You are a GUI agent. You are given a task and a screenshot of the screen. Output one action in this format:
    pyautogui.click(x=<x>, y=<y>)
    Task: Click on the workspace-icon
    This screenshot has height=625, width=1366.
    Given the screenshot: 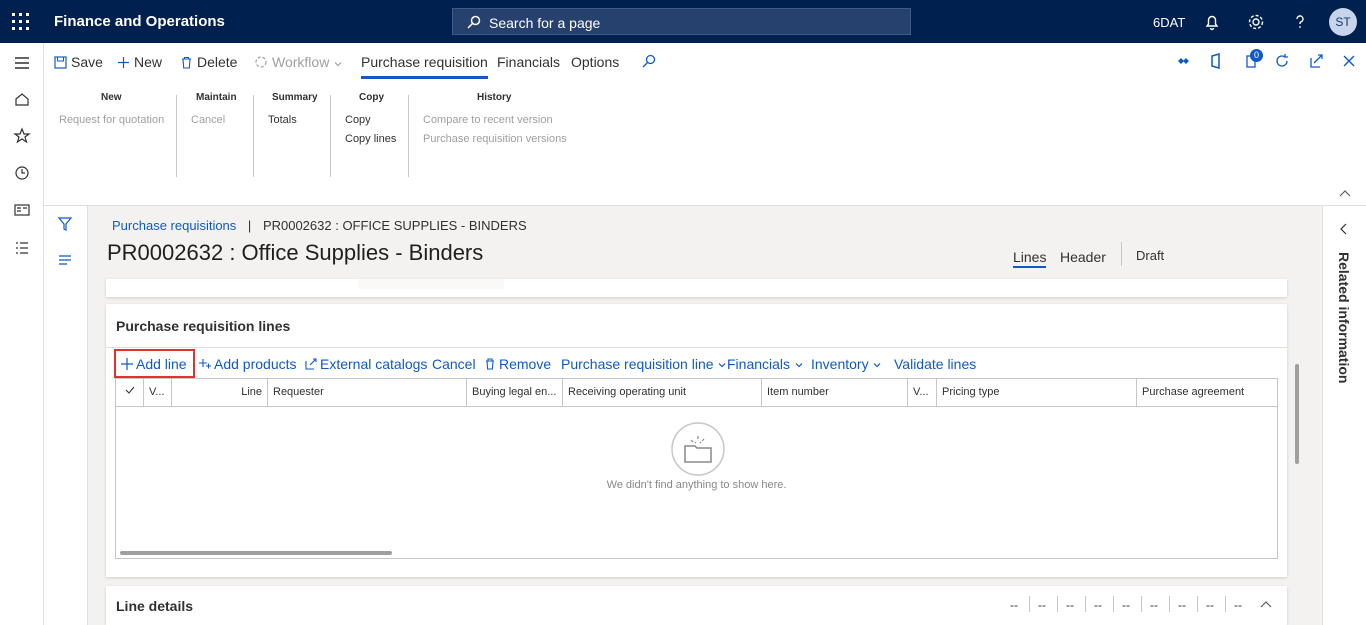 What is the action you would take?
    pyautogui.click(x=22, y=210)
    